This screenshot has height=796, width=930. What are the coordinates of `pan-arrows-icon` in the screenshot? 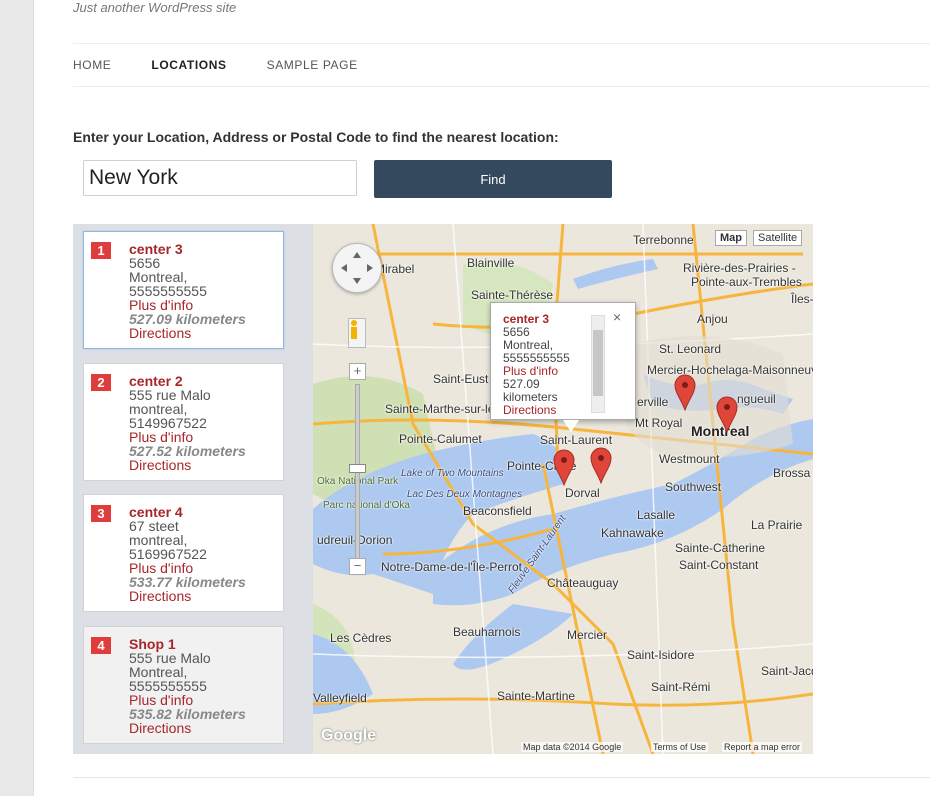 It's located at (357, 268).